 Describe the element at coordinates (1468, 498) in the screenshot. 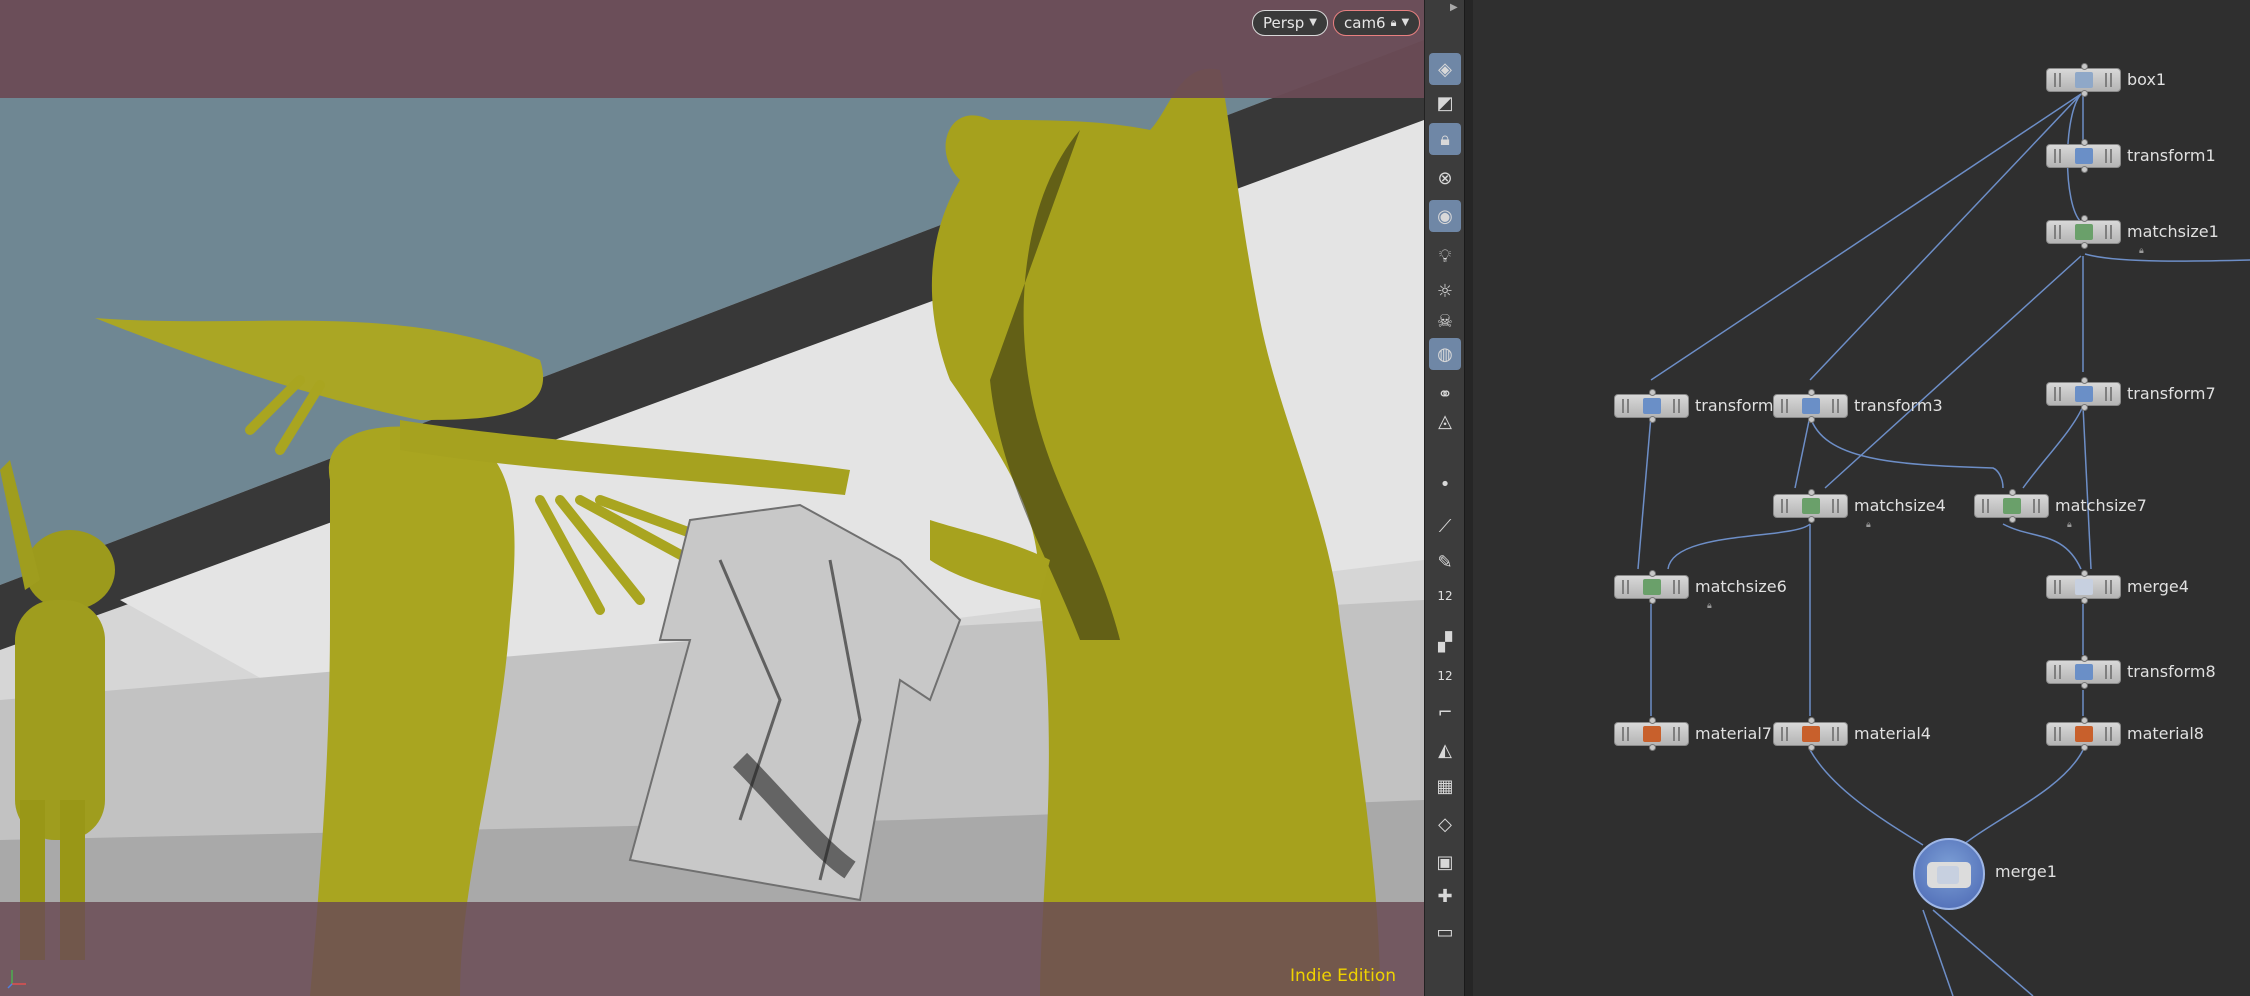

I see `pane-divider` at that location.